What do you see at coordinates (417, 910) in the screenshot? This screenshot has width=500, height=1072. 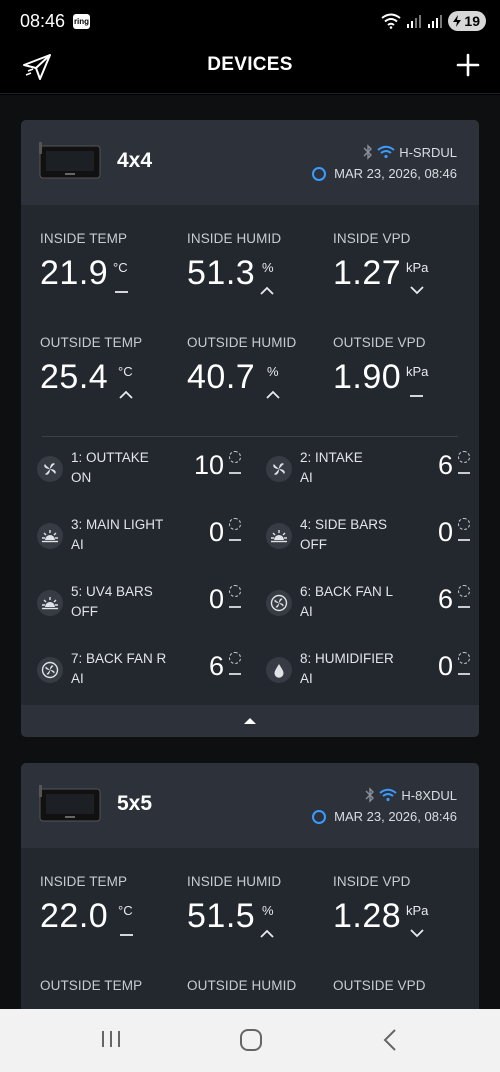 I see `metric-unit: kPa` at bounding box center [417, 910].